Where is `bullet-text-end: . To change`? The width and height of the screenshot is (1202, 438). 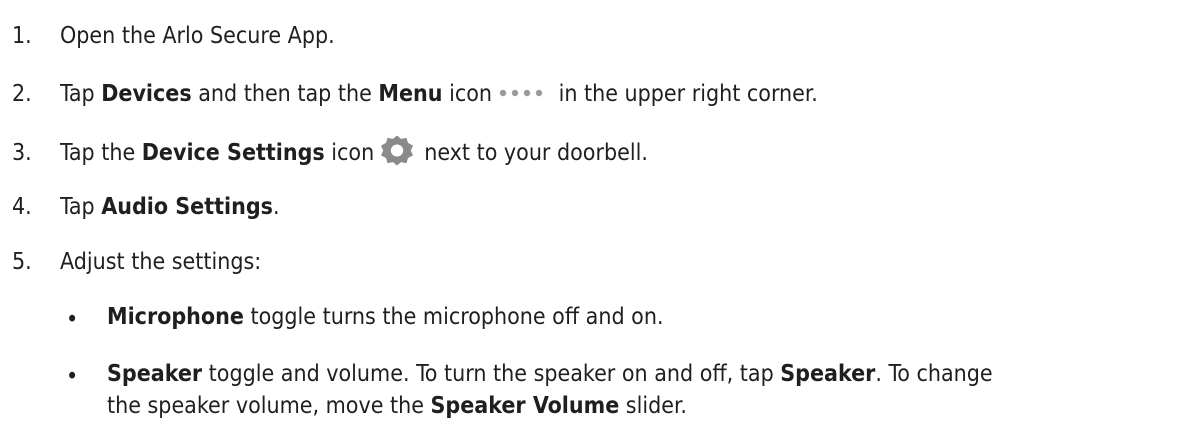 bullet-text-end: . To change is located at coordinates (934, 374).